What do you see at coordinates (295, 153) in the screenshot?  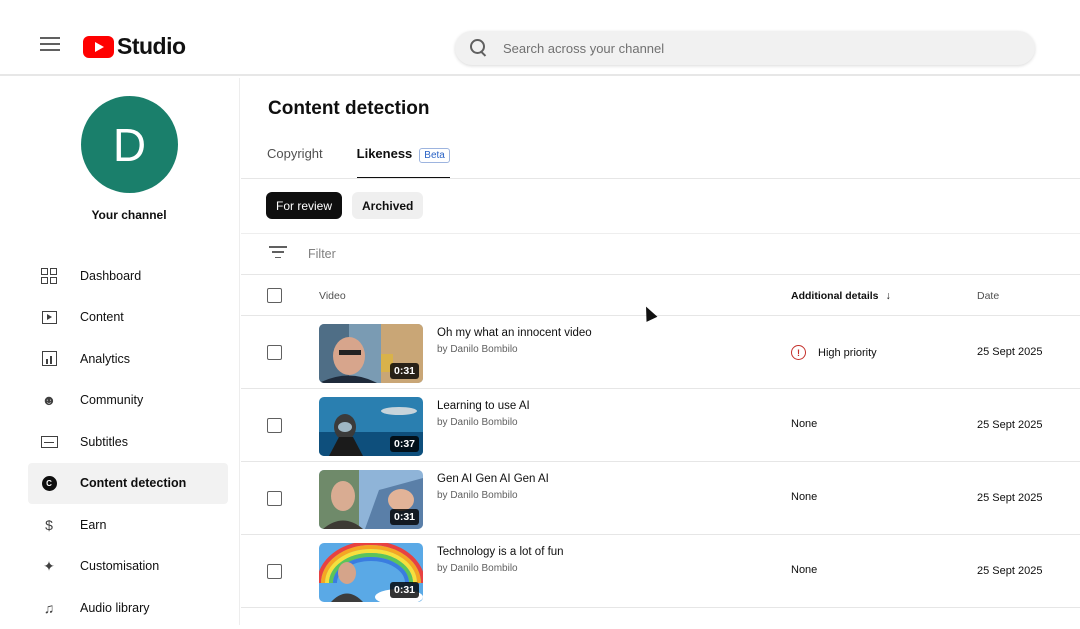 I see `tab-label: Copyright` at bounding box center [295, 153].